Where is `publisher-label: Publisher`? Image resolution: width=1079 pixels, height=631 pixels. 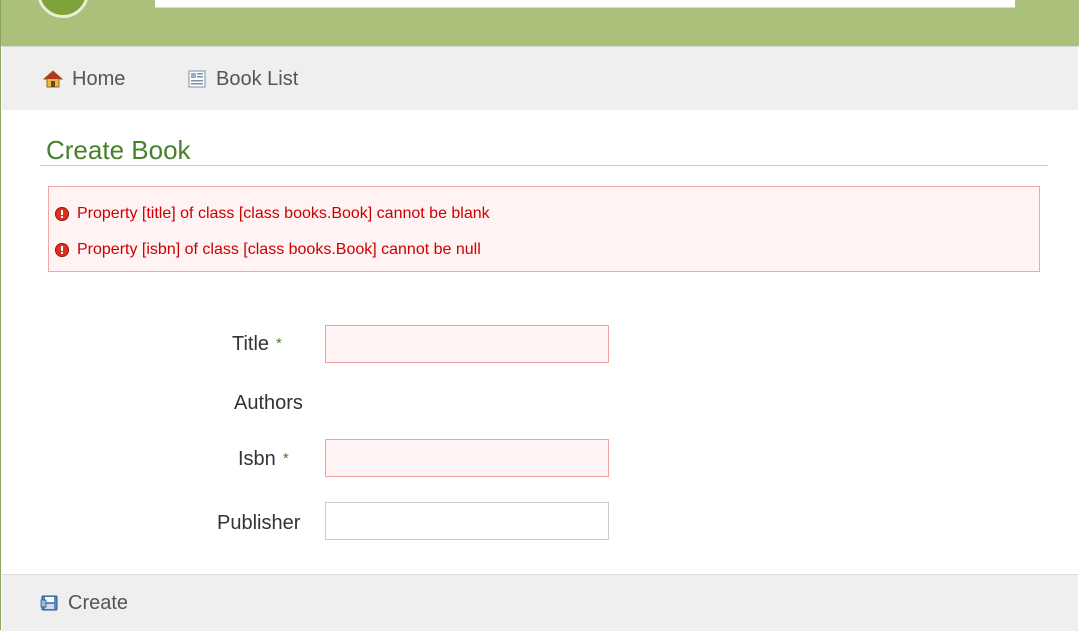 publisher-label: Publisher is located at coordinates (258, 523).